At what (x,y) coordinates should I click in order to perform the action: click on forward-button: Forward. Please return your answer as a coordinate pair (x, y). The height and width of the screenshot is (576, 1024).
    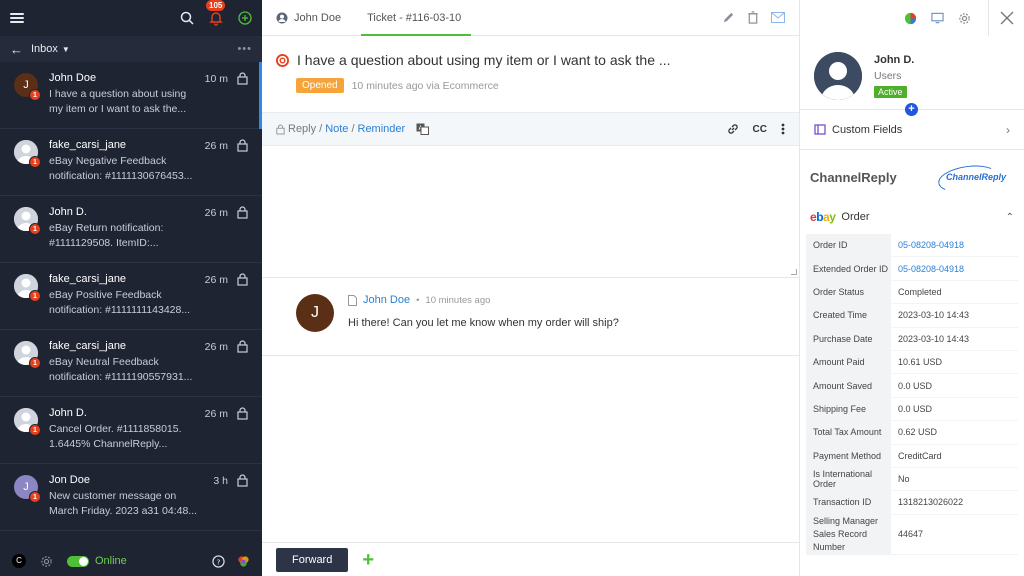
    Looking at the image, I should click on (312, 559).